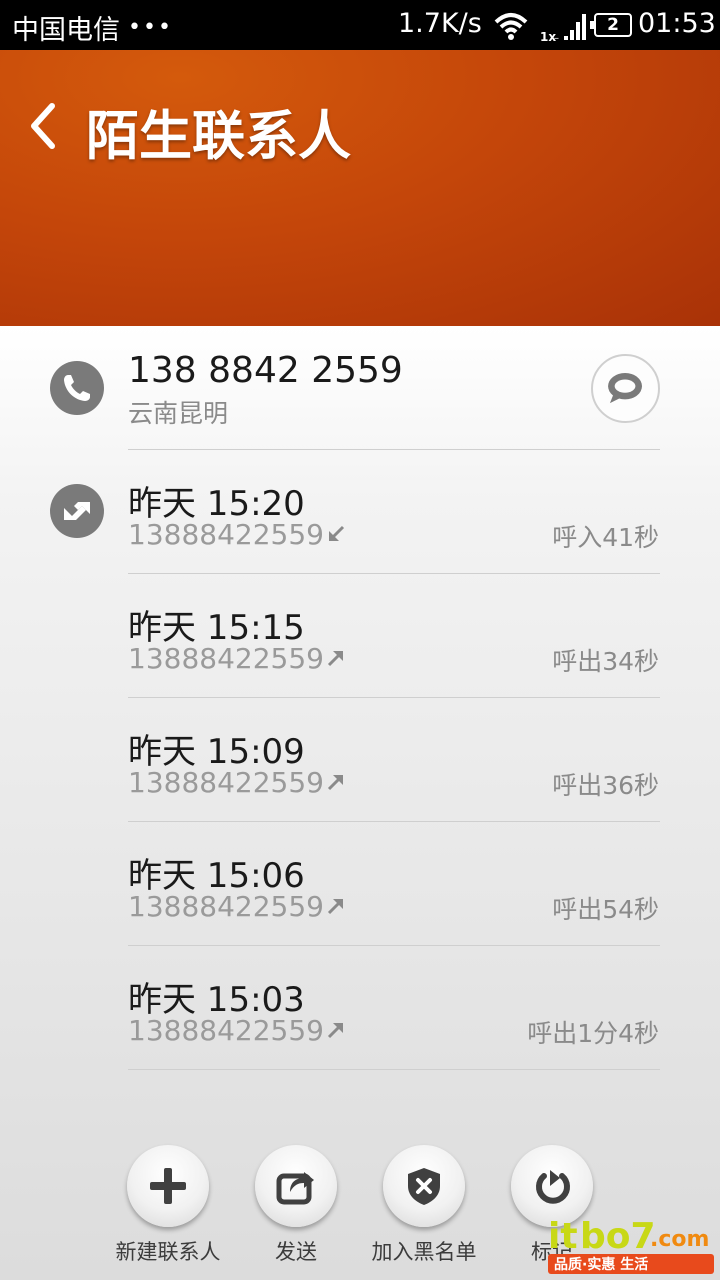 The width and height of the screenshot is (720, 1280). I want to click on clock: 01:53, so click(677, 23).